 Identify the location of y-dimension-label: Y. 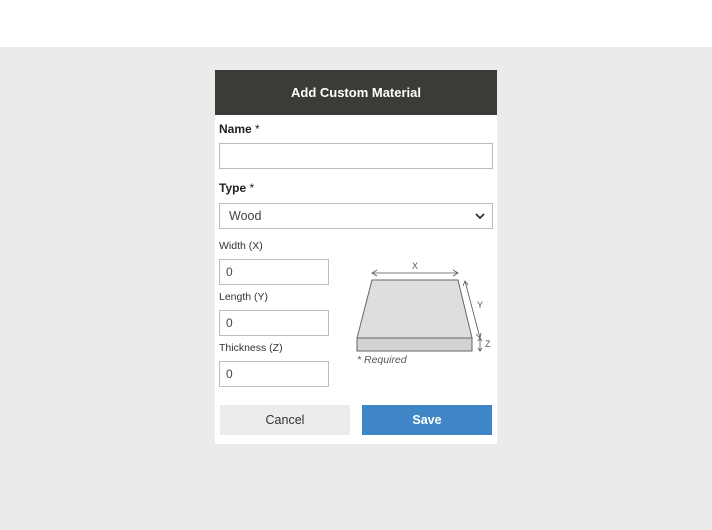
(480, 305).